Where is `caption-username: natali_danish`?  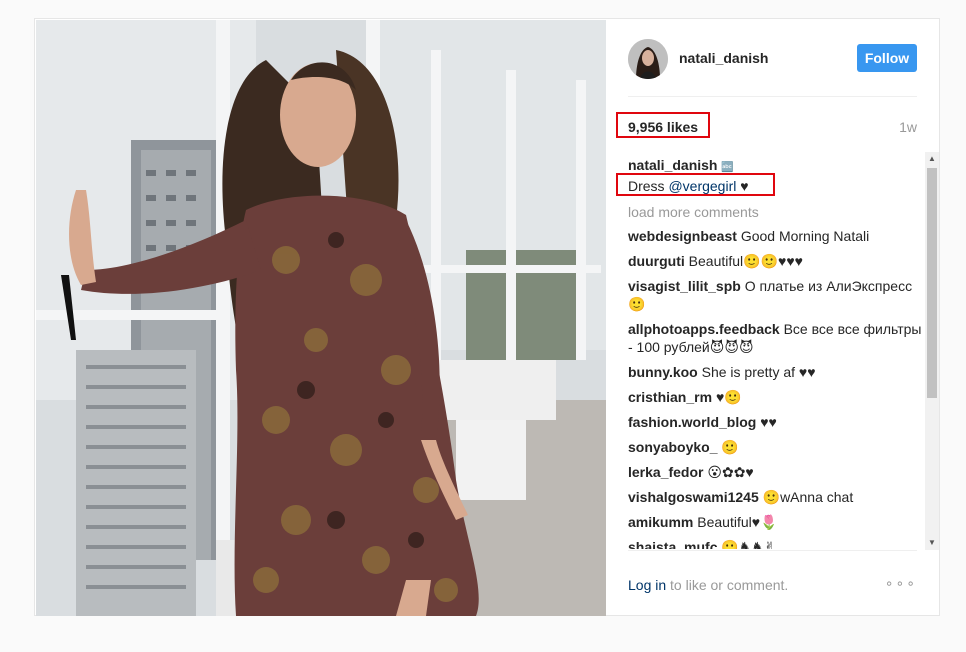
caption-username: natali_danish is located at coordinates (672, 165).